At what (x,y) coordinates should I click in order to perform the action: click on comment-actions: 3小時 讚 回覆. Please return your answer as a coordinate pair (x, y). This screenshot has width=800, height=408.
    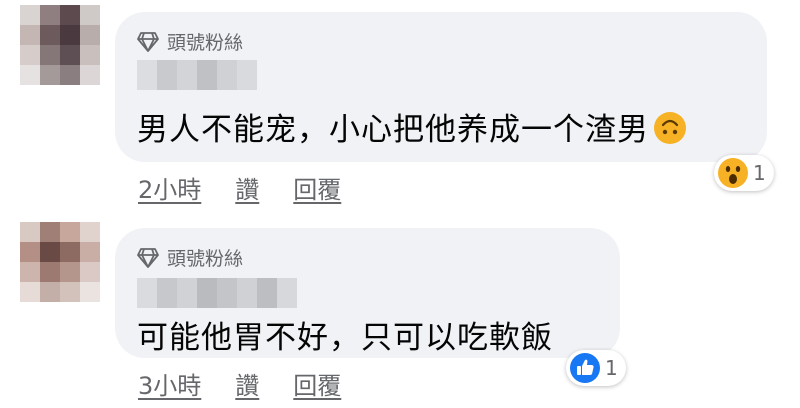
    Looking at the image, I should click on (239, 383).